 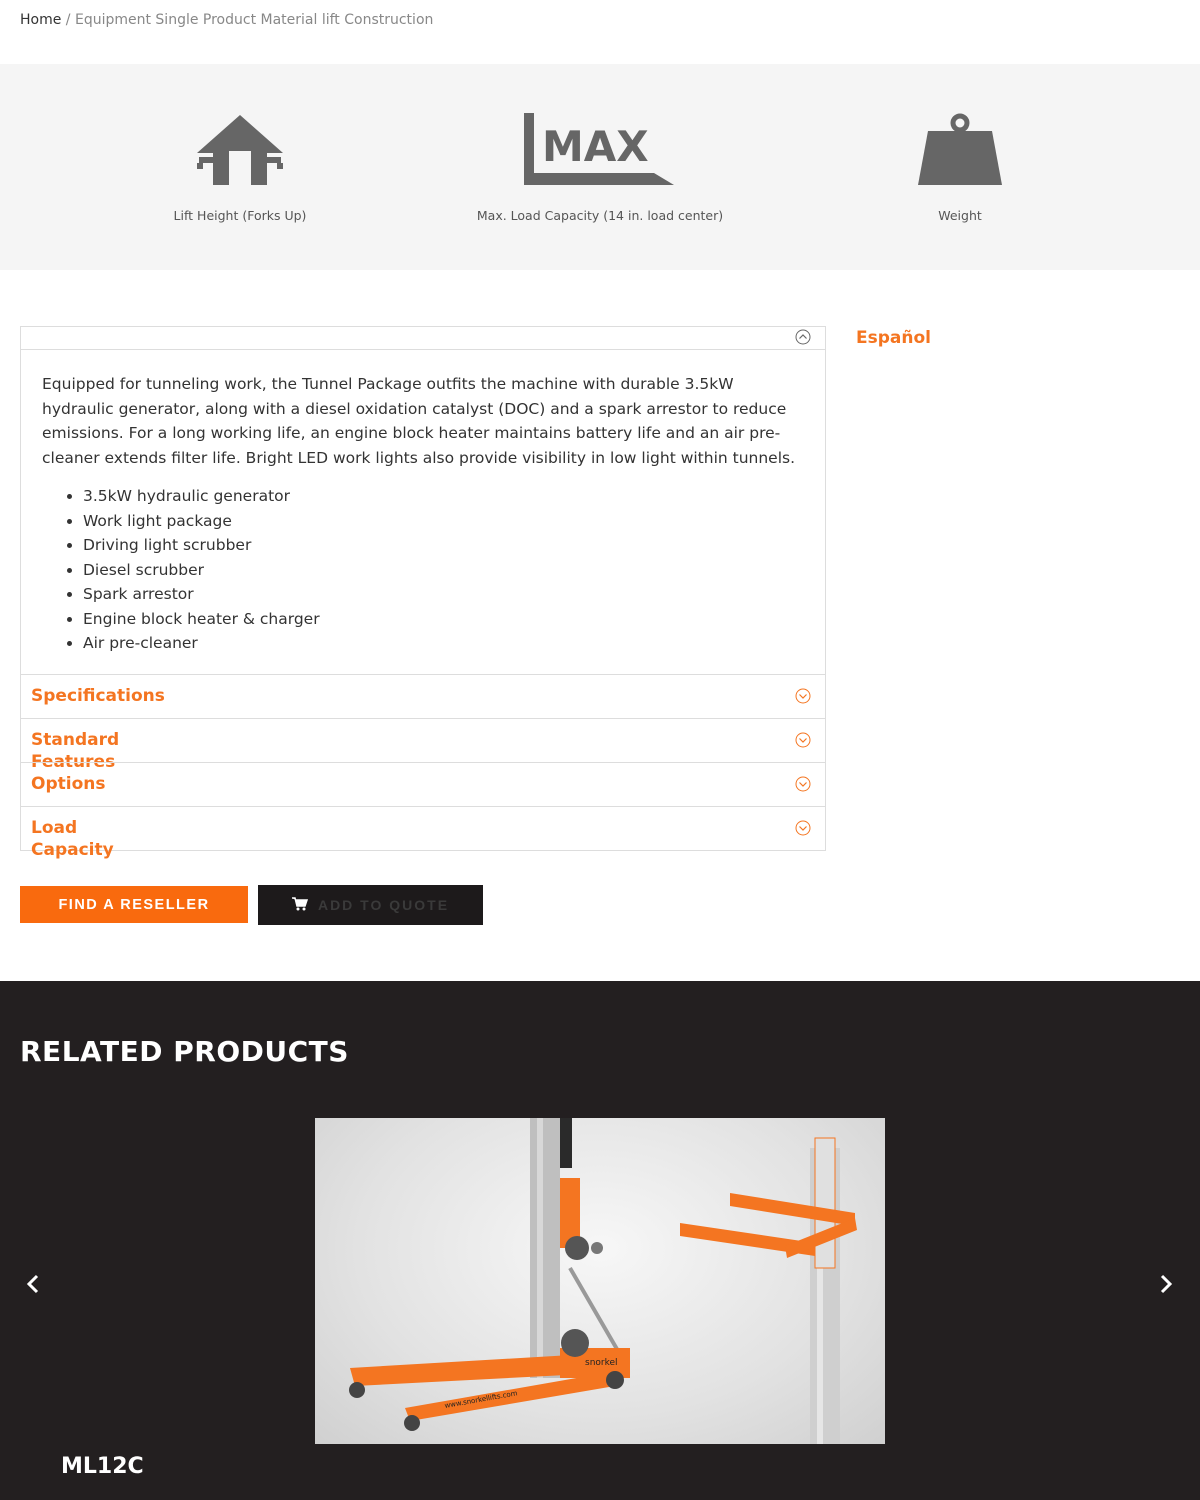 What do you see at coordinates (1166, 1284) in the screenshot?
I see `carousel-next-arrow-icon` at bounding box center [1166, 1284].